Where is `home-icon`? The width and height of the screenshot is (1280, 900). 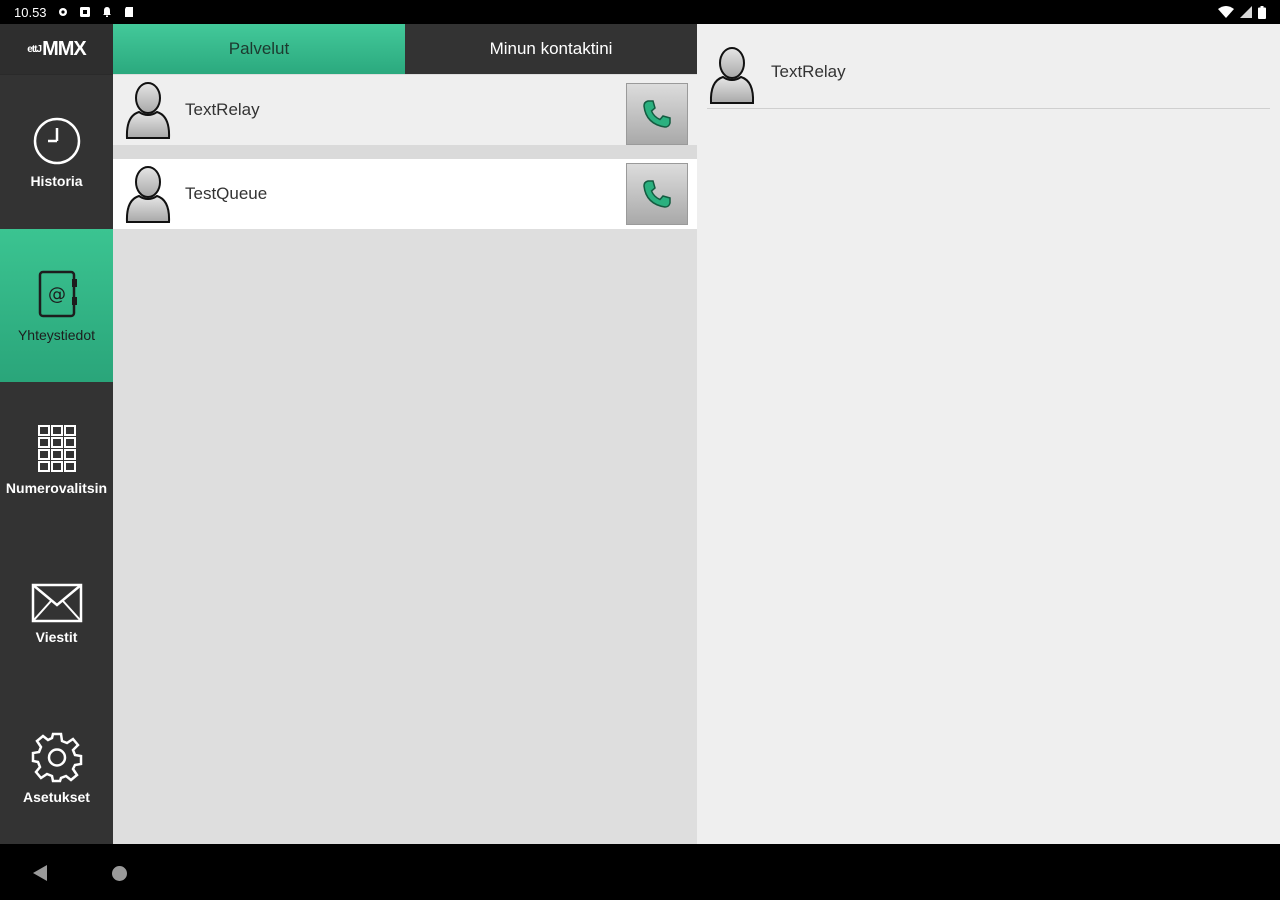 home-icon is located at coordinates (119, 873).